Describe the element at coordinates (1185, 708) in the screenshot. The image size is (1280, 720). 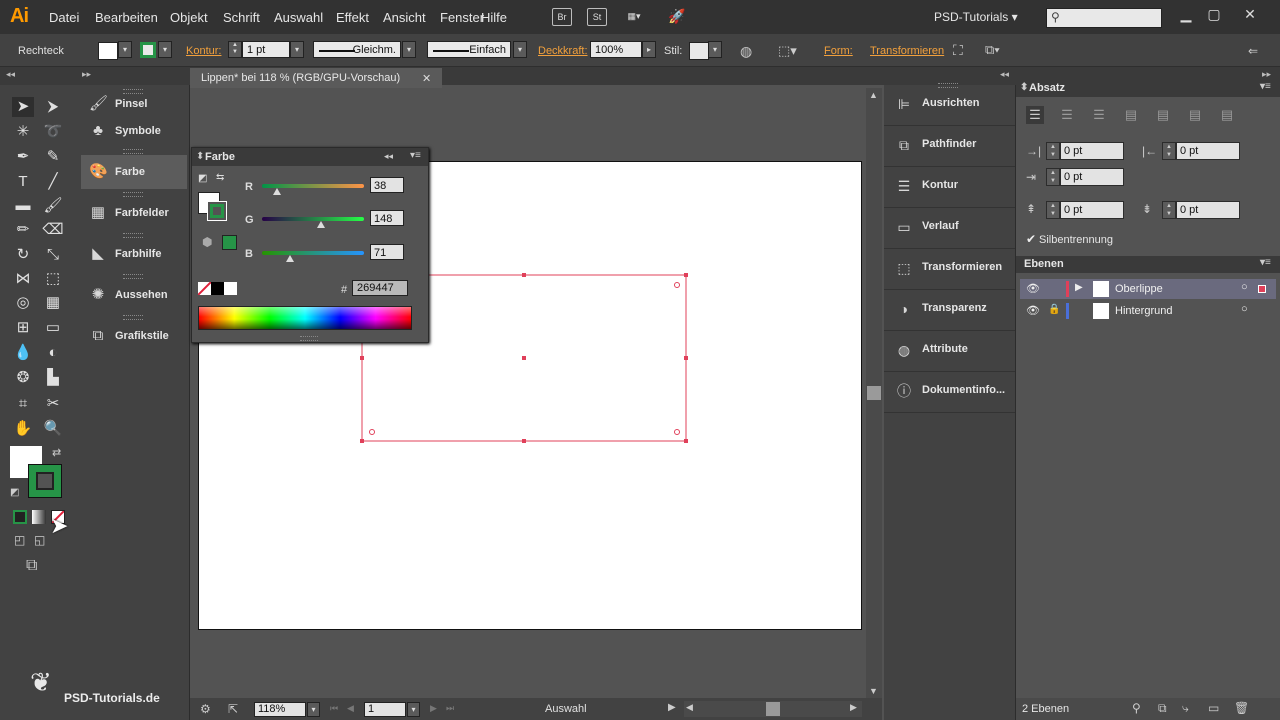
I see `new-sublayer-icon: ⤷` at that location.